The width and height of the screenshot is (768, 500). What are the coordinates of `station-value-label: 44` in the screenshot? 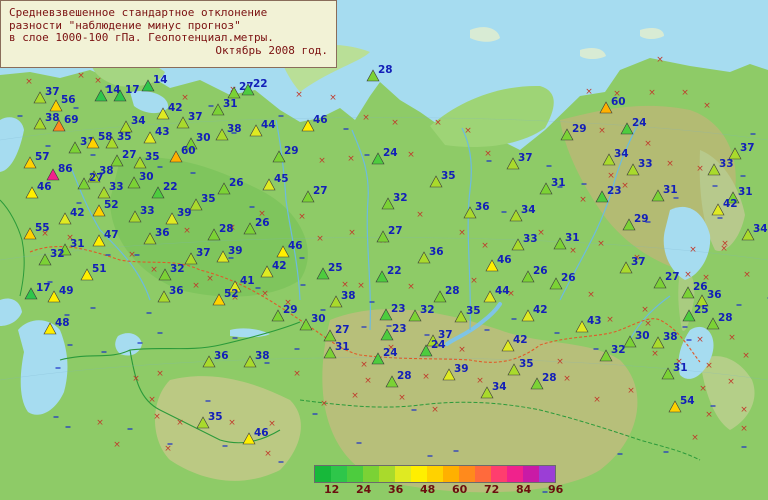 It's located at (502, 291).